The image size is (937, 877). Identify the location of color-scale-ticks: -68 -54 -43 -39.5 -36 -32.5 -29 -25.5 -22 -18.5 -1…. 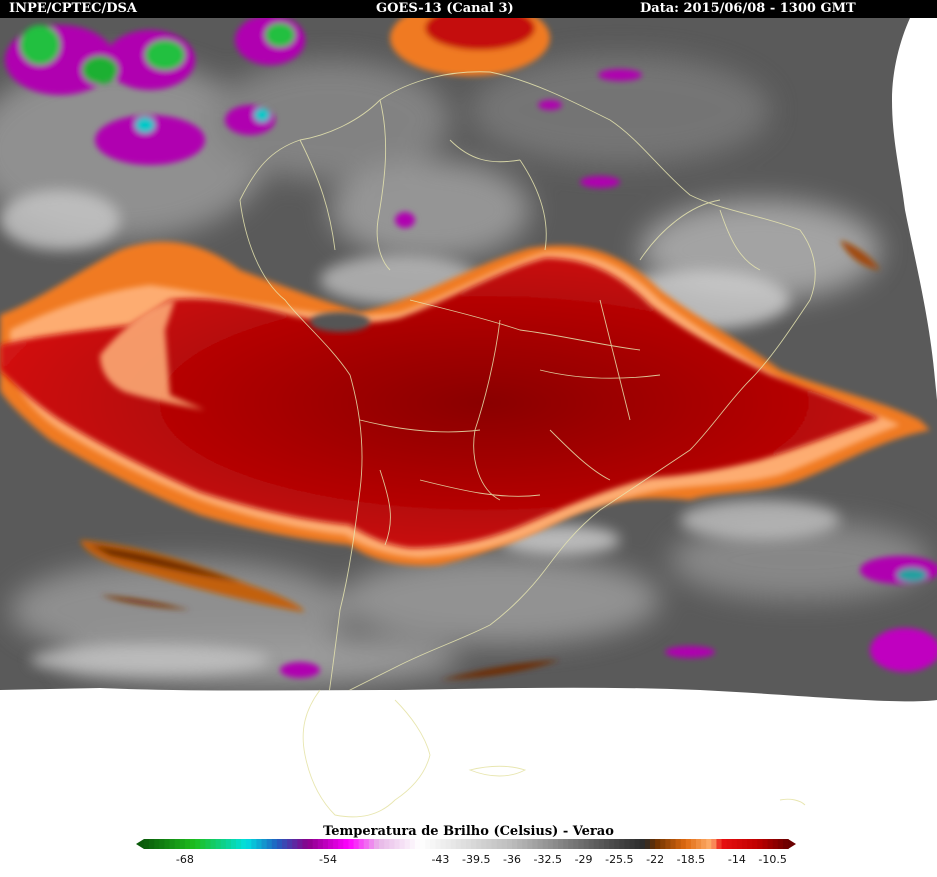
(468, 862).